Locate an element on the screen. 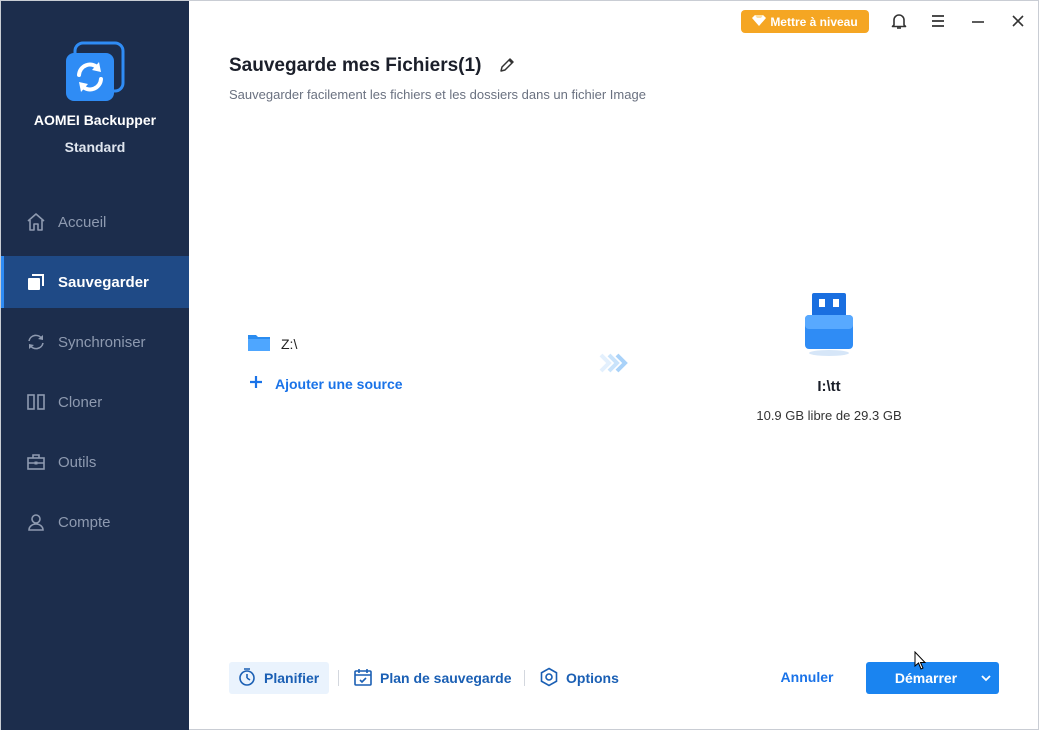  sidebar-item-cloner: Cloner is located at coordinates (95, 402).